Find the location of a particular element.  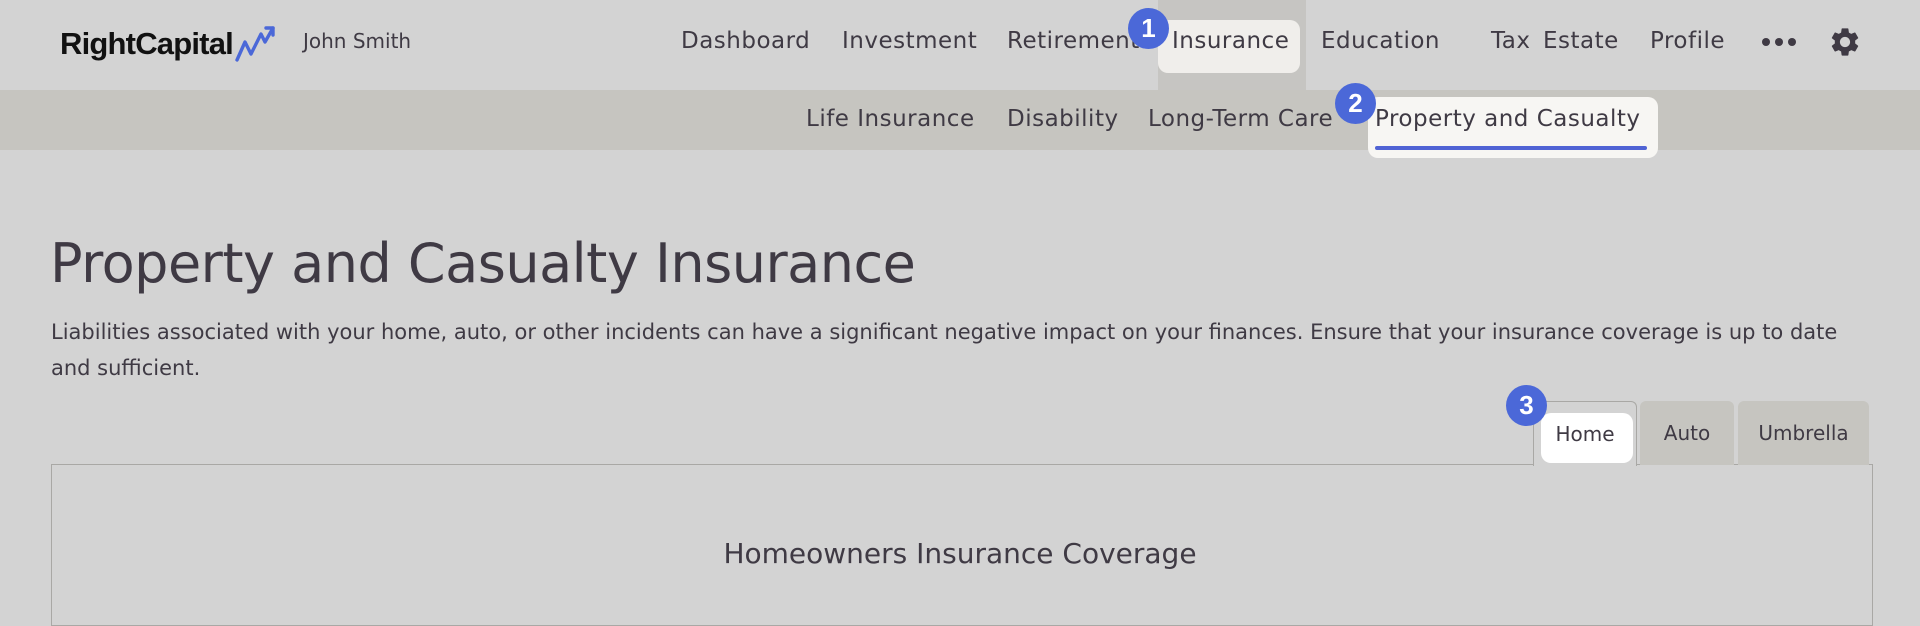

tab-label-auto: Auto is located at coordinates (1687, 433).